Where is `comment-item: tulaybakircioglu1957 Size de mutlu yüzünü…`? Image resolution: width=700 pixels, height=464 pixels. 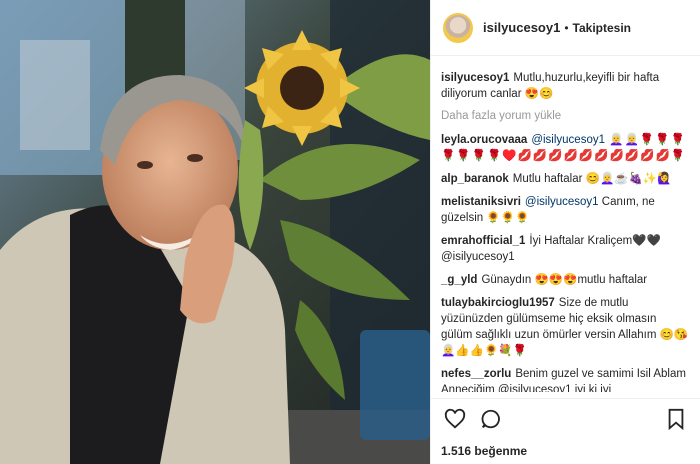 comment-item: tulaybakircioglu1957 Size de mutlu yüzünü… is located at coordinates (565, 327).